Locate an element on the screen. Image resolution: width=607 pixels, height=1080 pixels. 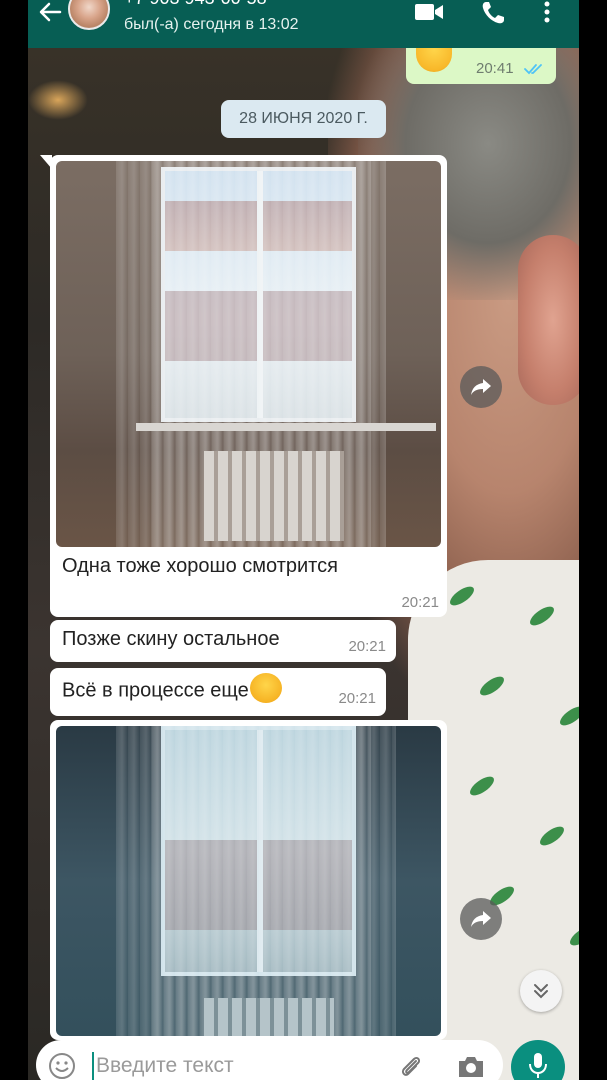
message-time: 20:41 is located at coordinates (495, 68).